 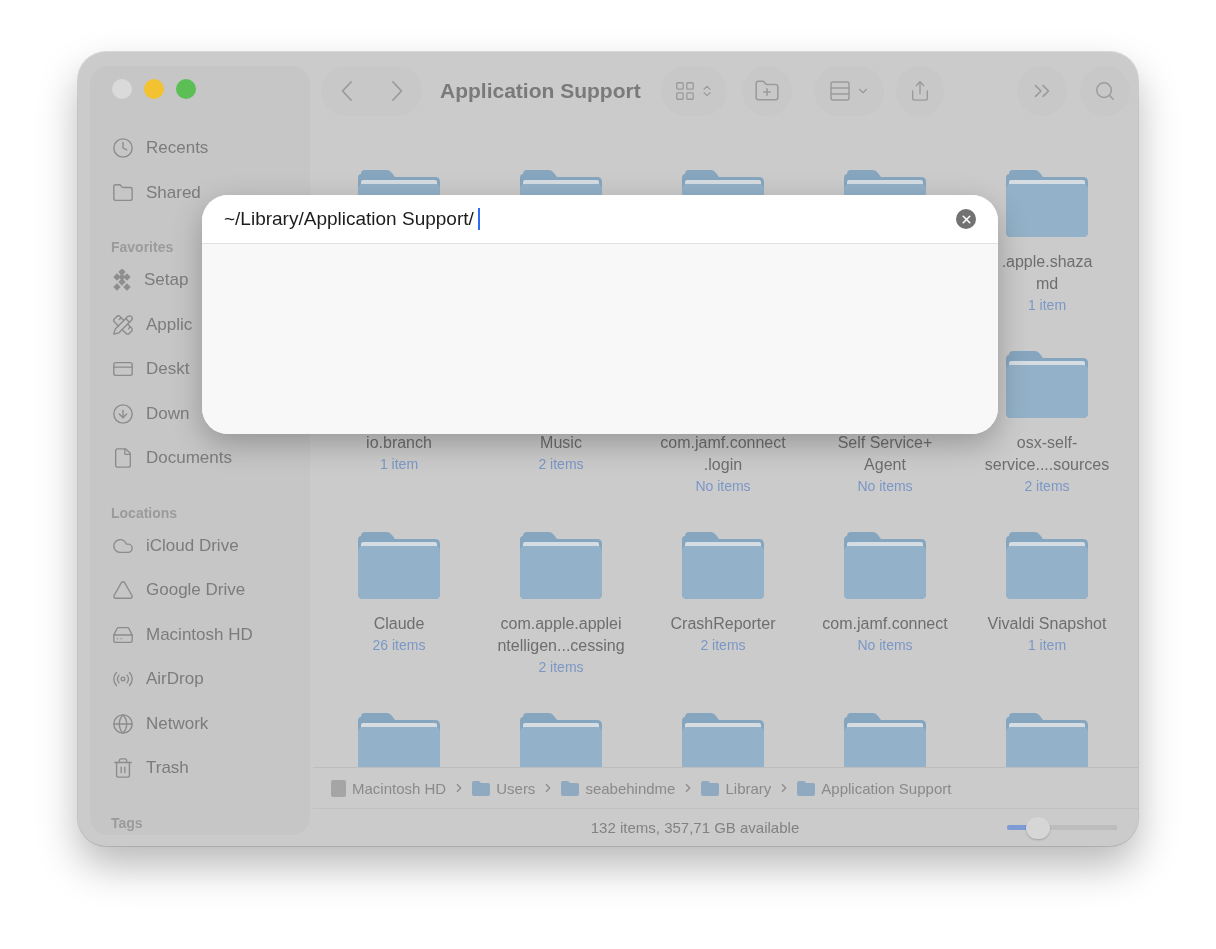 I want to click on folder-name: Claude, so click(x=399, y=624).